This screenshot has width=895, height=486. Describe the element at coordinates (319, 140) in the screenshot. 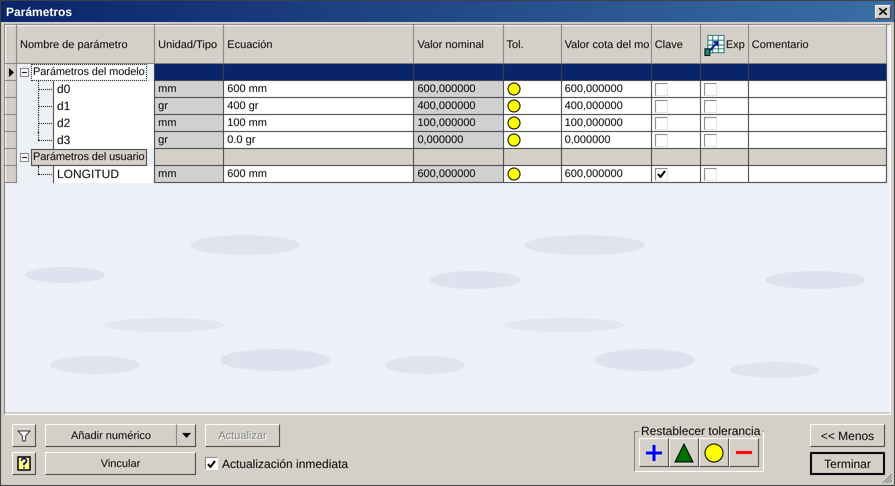

I see `table-cell: 0.0 gr` at that location.